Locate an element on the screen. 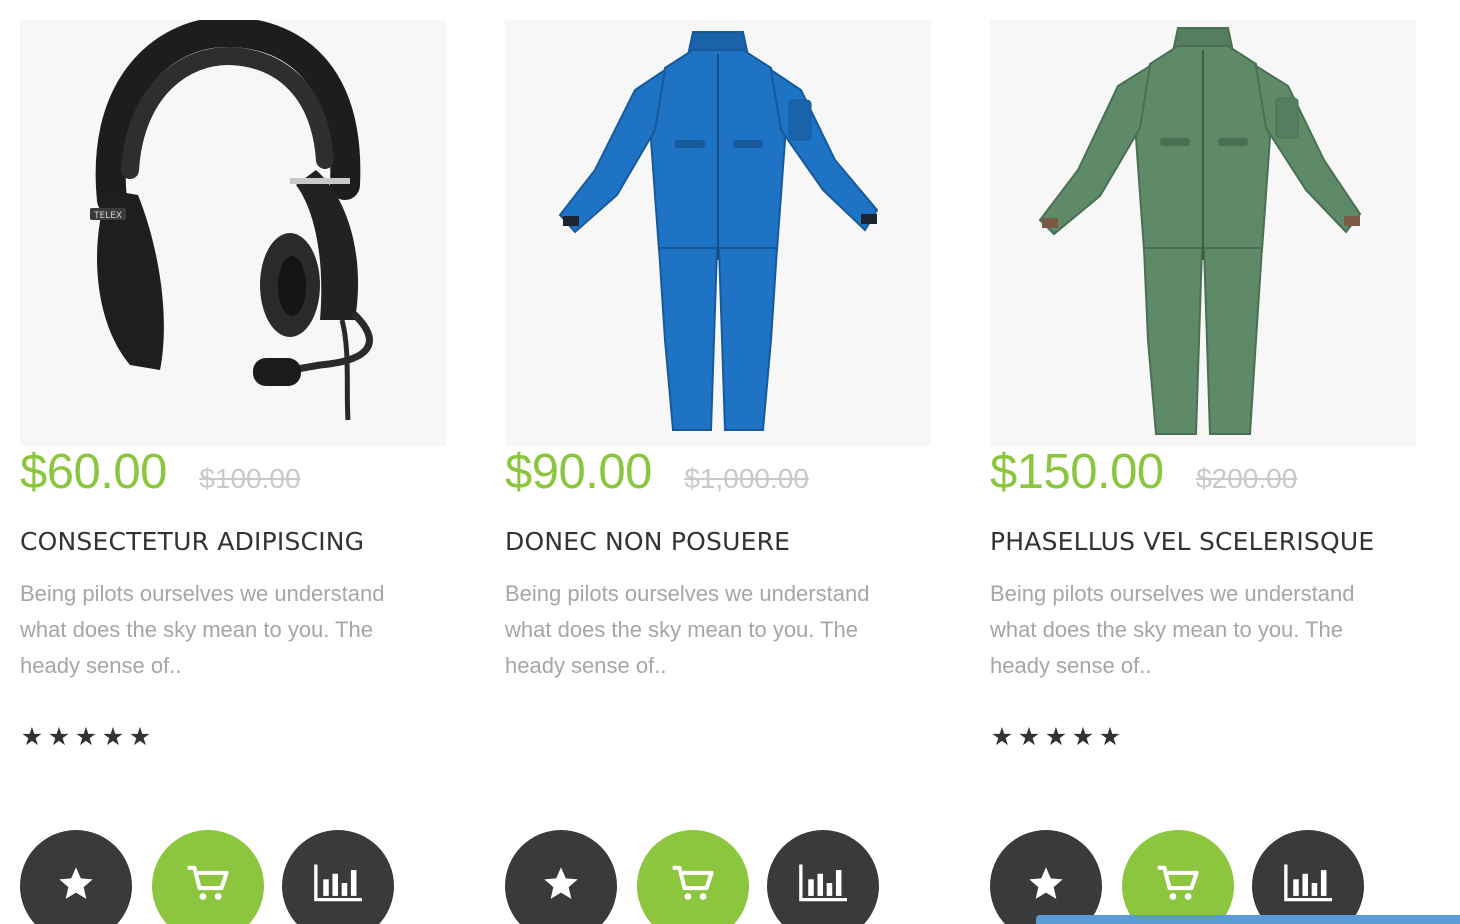 The height and width of the screenshot is (924, 1460). price: $90.00 is located at coordinates (578, 472).